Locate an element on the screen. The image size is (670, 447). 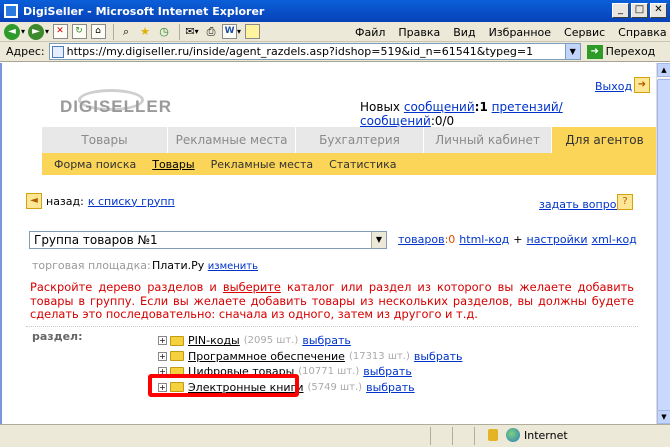
menu-view: Вид is located at coordinates (464, 32).